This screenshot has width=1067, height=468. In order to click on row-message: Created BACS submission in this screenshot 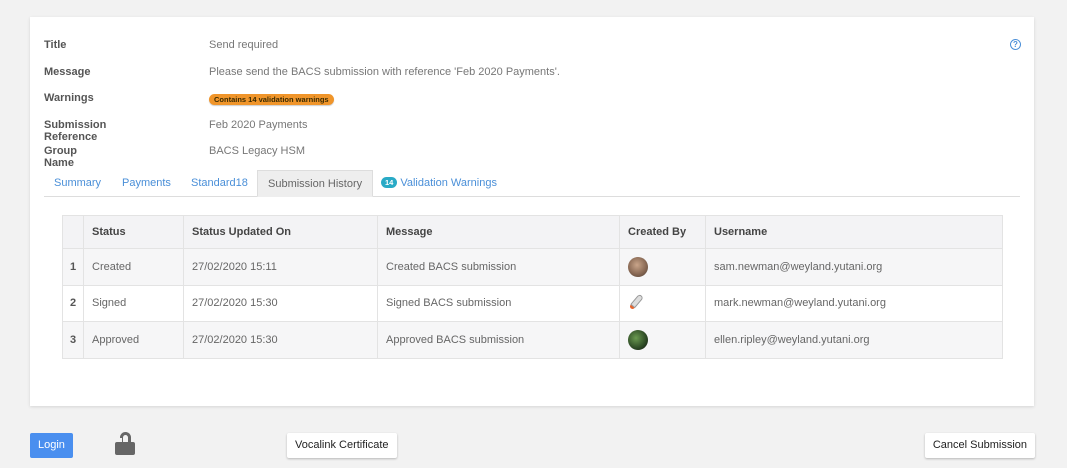, I will do `click(498, 267)`.